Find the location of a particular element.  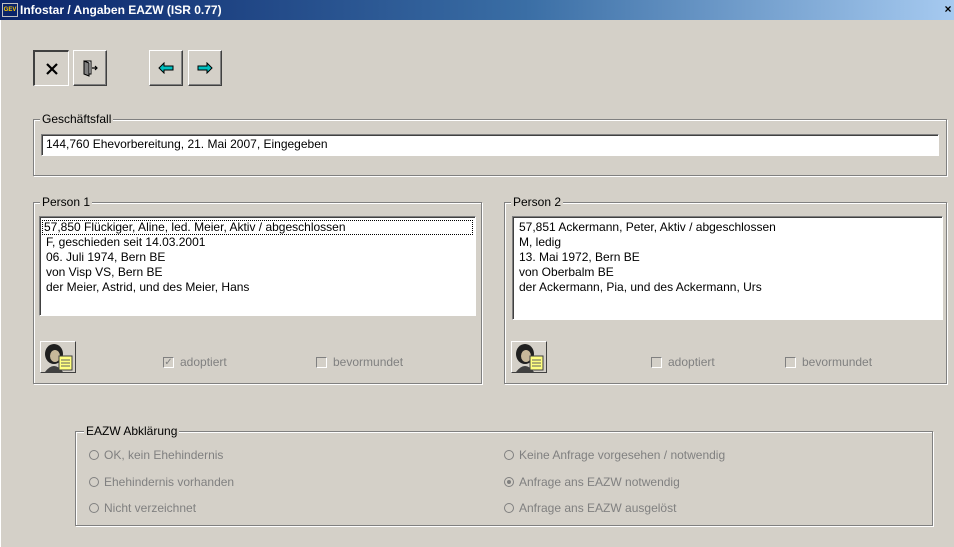

arrow-right-icon is located at coordinates (205, 68).